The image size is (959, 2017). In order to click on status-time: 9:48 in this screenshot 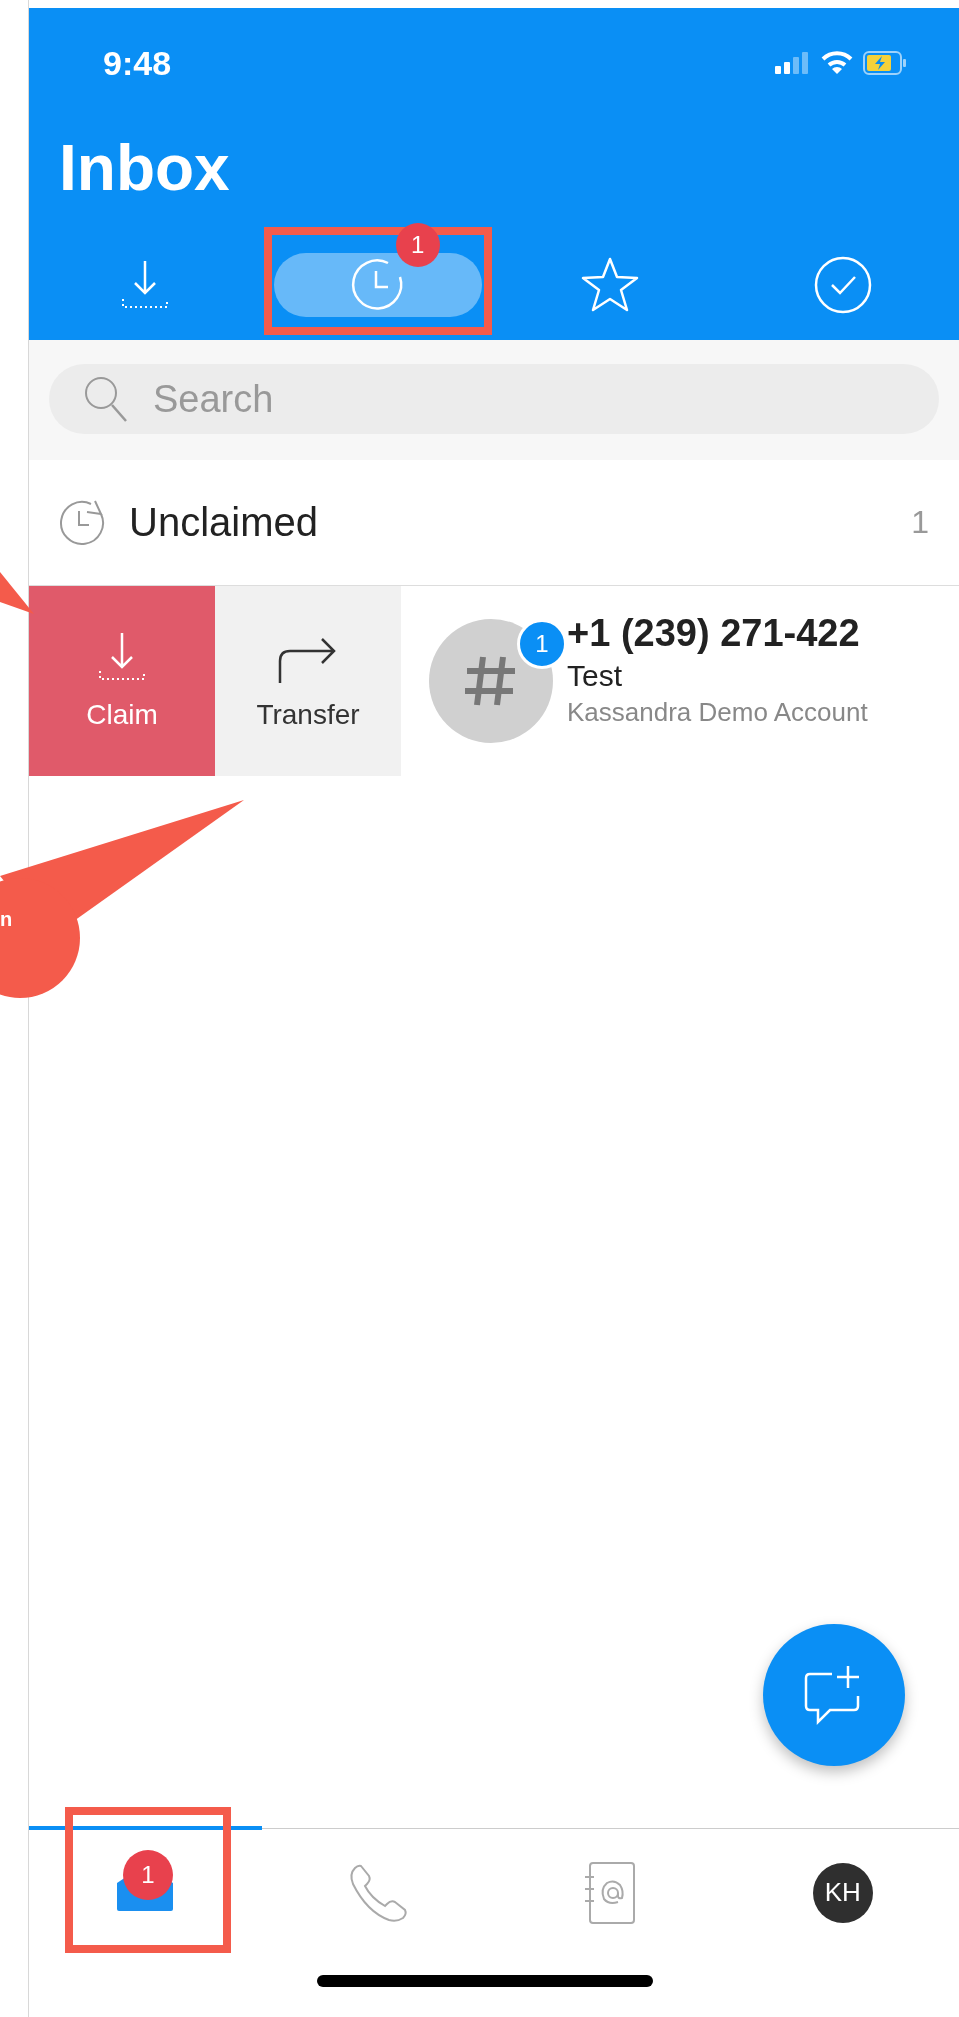, I will do `click(137, 63)`.